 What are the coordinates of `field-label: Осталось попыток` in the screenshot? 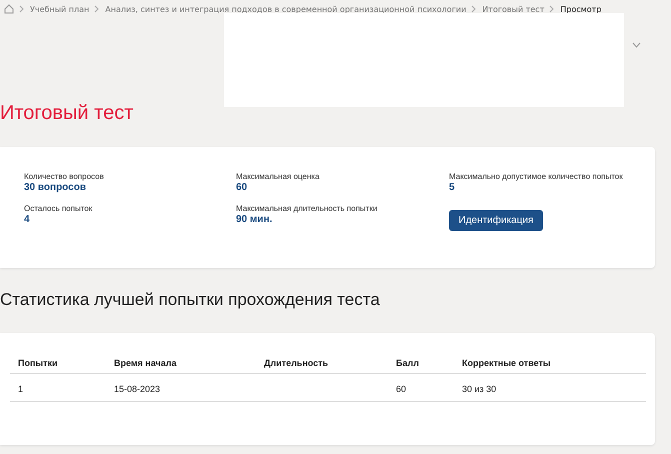 It's located at (59, 209).